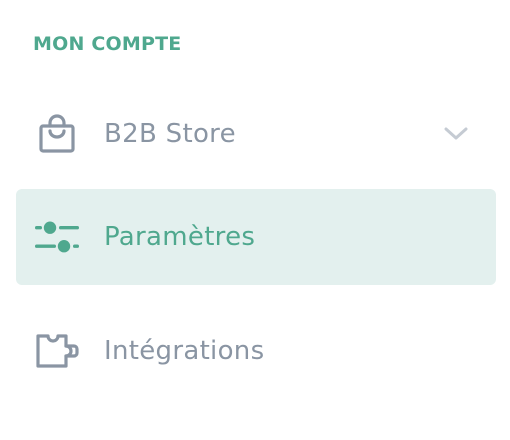  Describe the element at coordinates (57, 134) in the screenshot. I see `shopping-bag-icon` at that location.